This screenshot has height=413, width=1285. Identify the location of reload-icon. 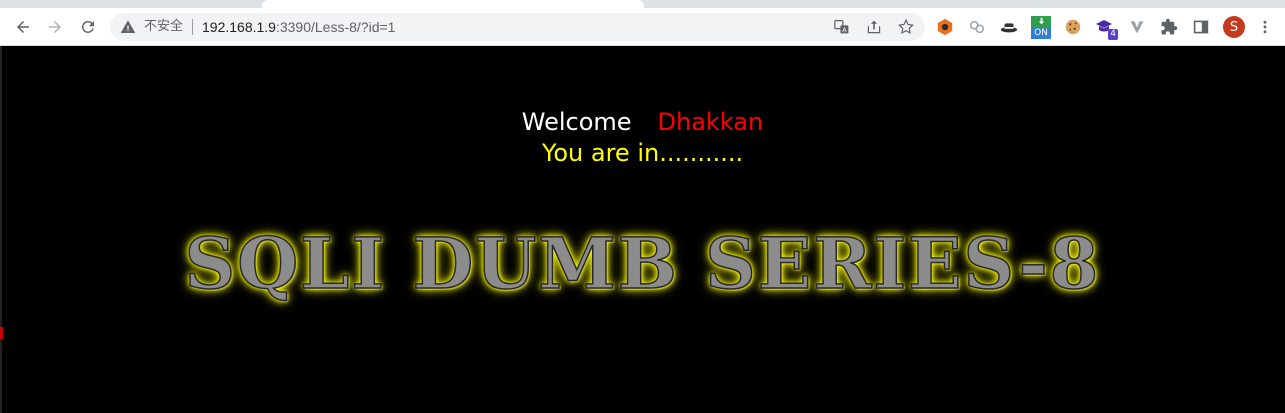
(88, 27).